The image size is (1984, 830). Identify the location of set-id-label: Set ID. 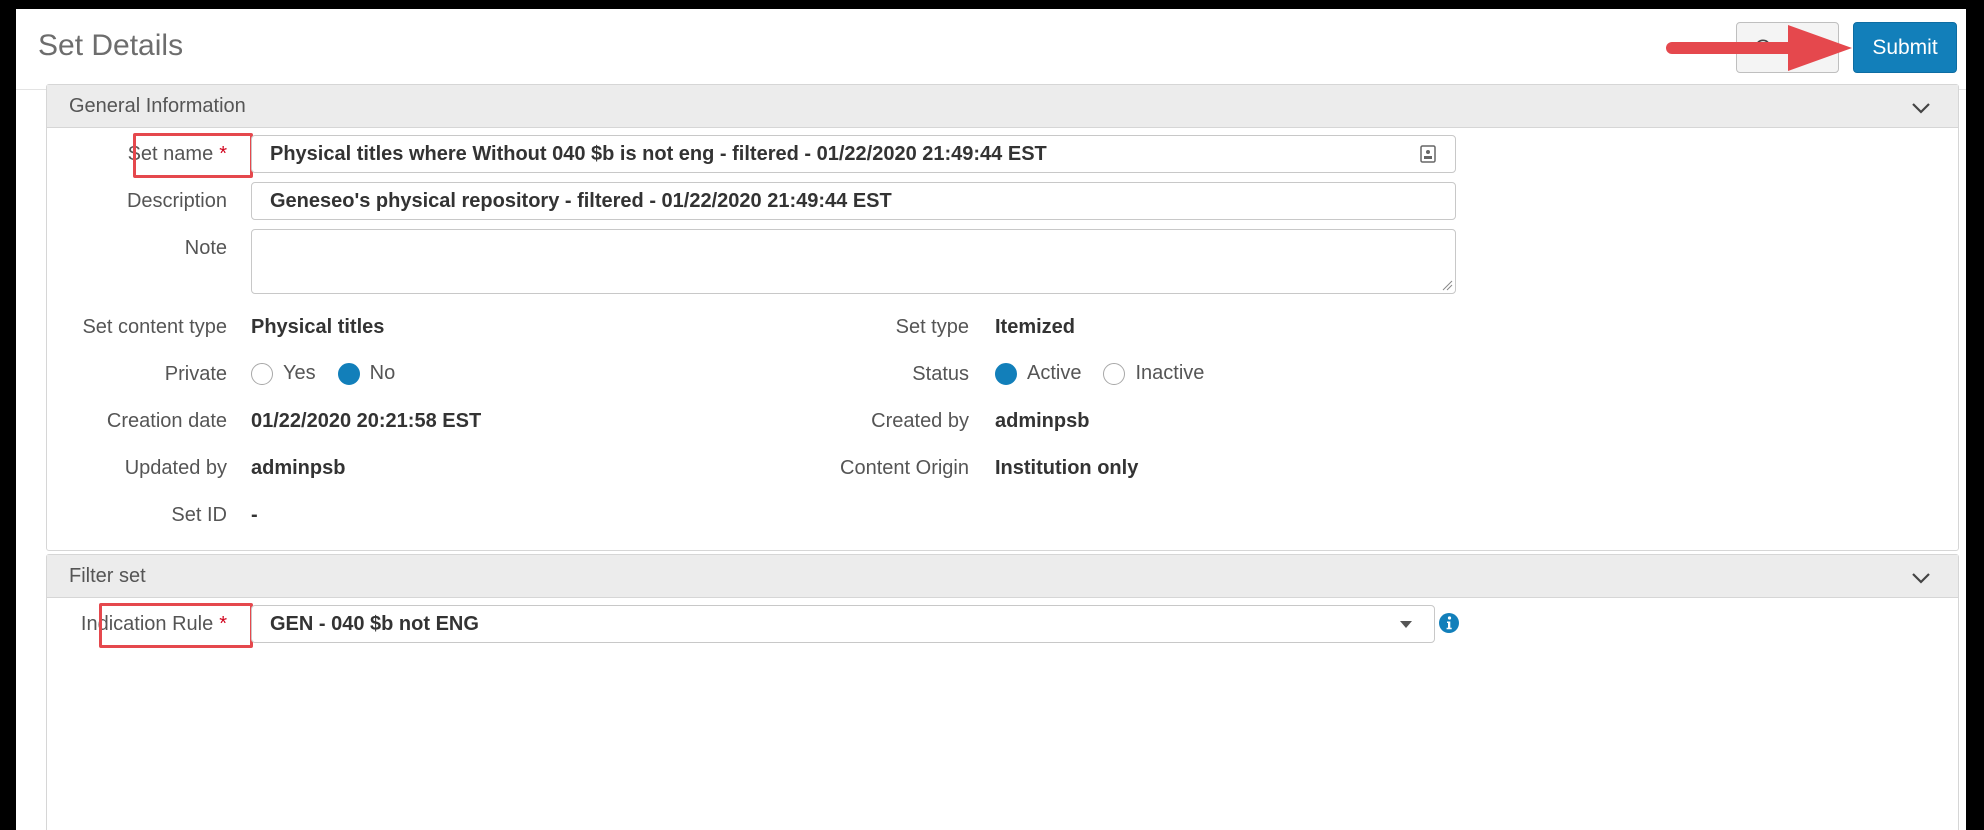
(199, 515).